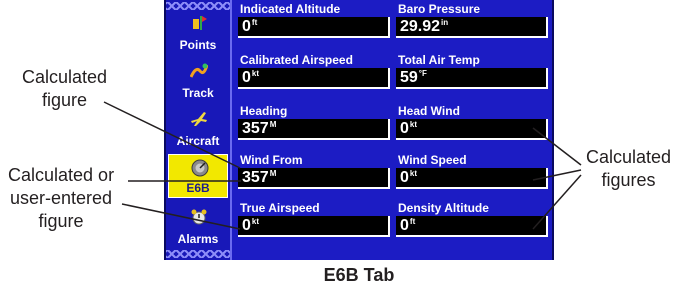  I want to click on points-icon, so click(199, 23).